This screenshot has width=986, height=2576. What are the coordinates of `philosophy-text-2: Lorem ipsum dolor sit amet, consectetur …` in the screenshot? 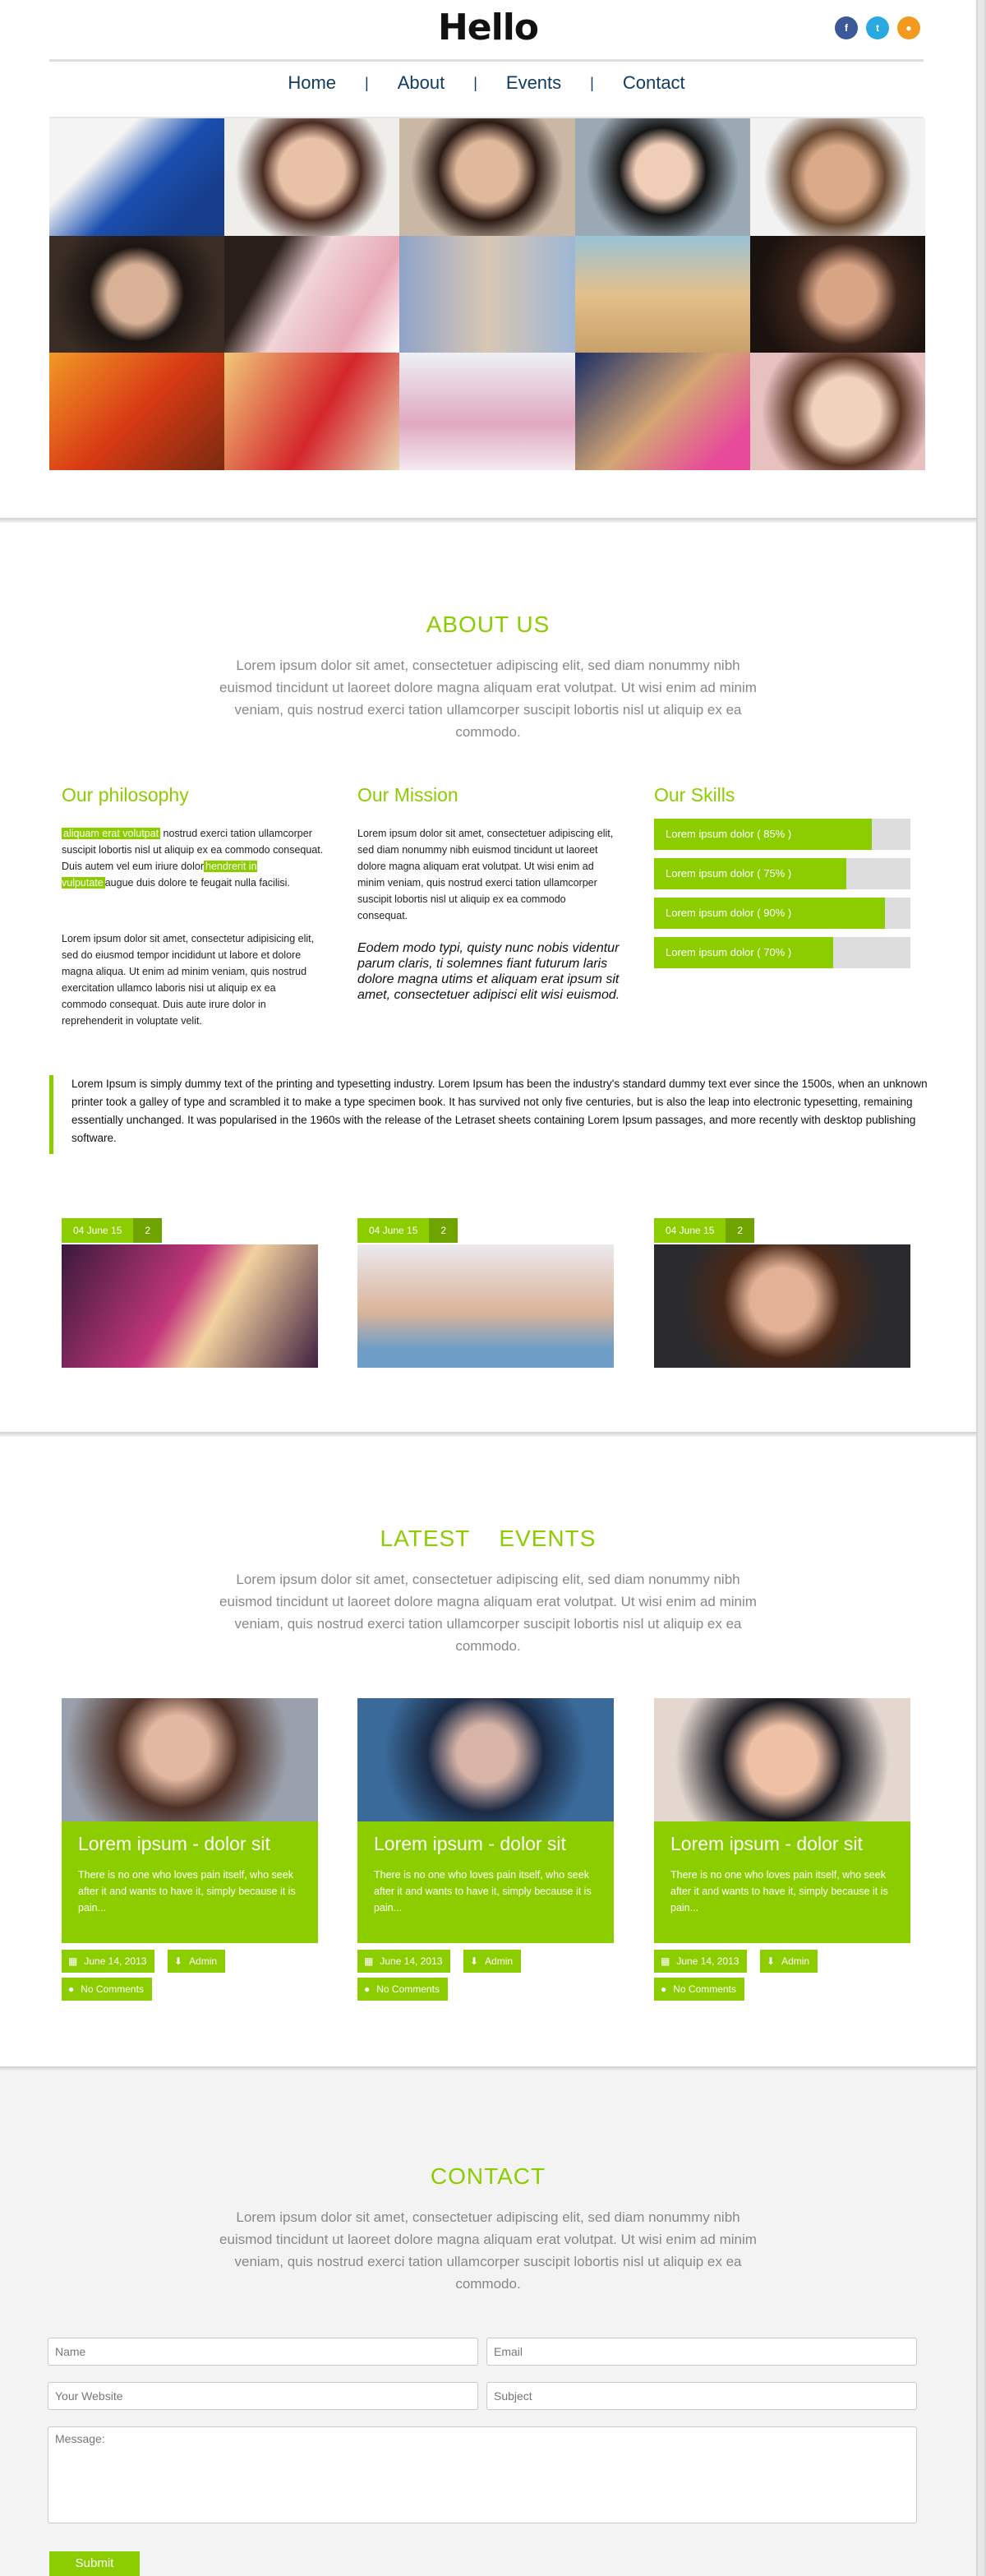 It's located at (189, 980).